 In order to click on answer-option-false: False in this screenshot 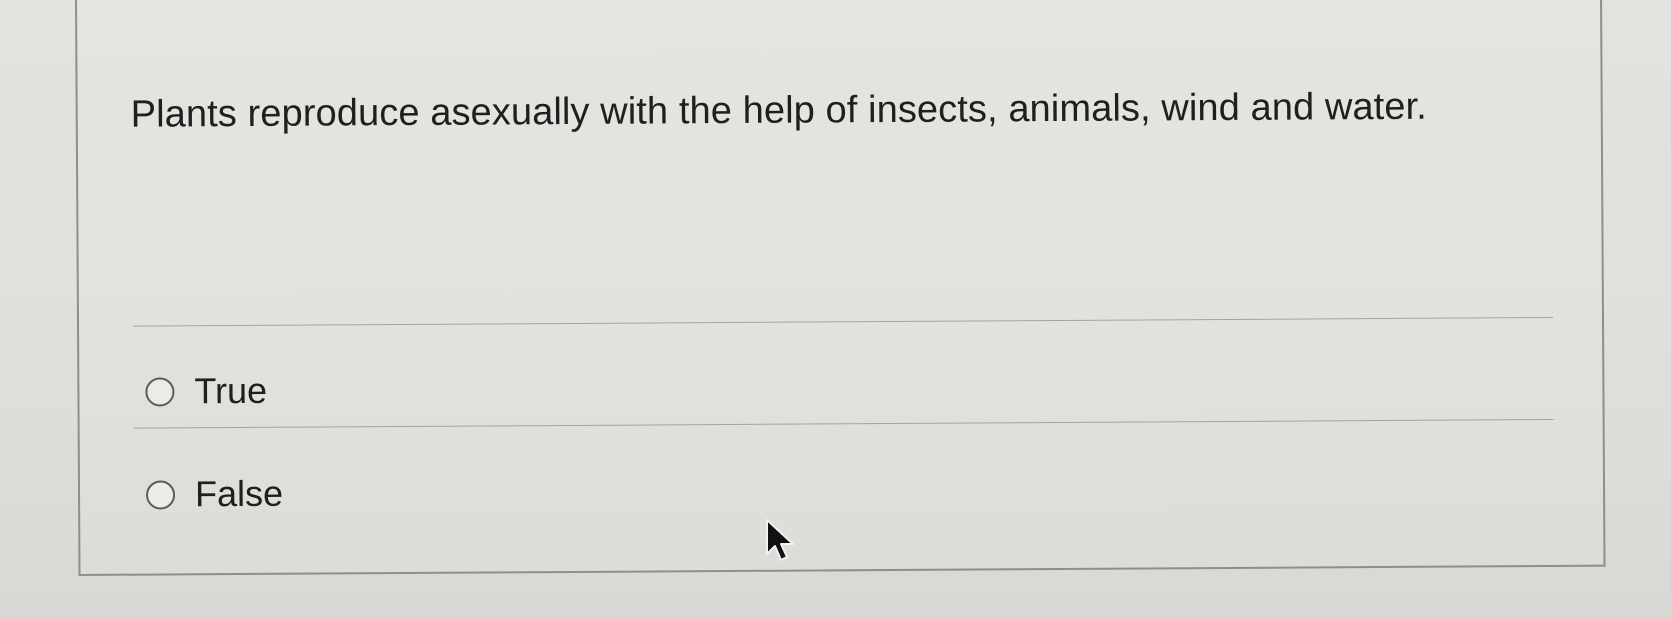, I will do `click(214, 494)`.